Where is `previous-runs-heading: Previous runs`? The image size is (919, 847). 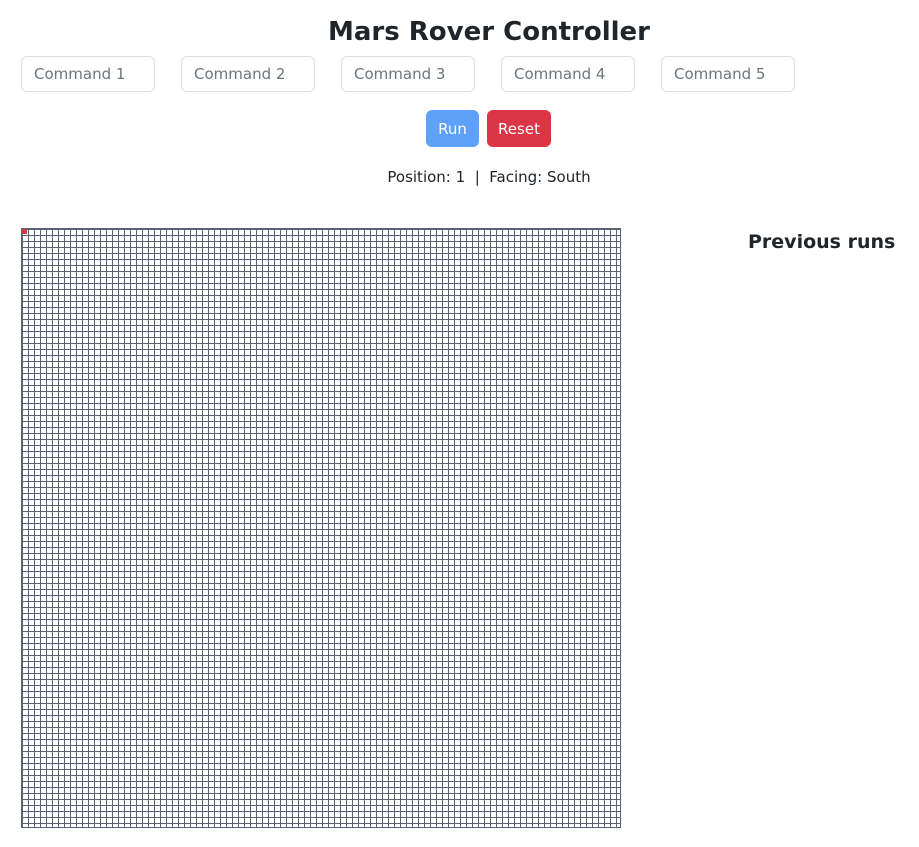 previous-runs-heading: Previous runs is located at coordinates (822, 242).